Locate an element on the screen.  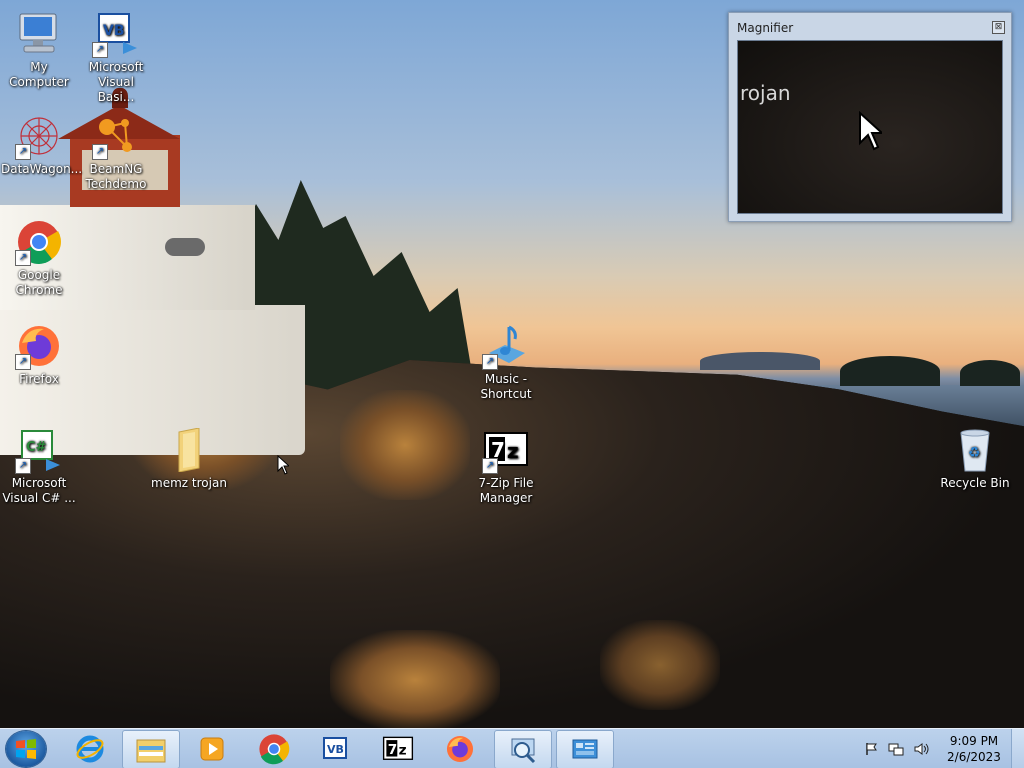
icon-label: Google Chrome is located at coordinates (39, 282).